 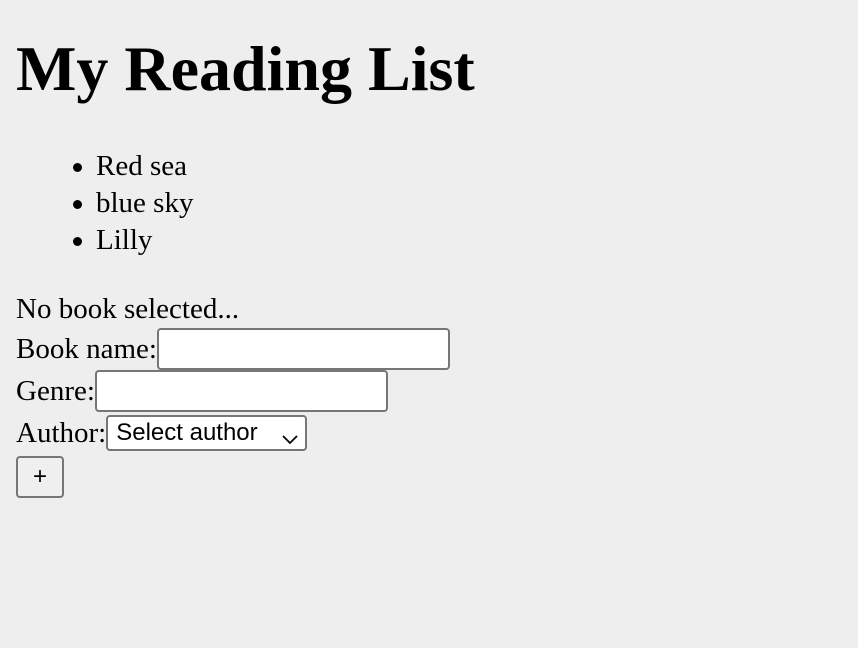 What do you see at coordinates (124, 240) in the screenshot?
I see `book-title: Lilly` at bounding box center [124, 240].